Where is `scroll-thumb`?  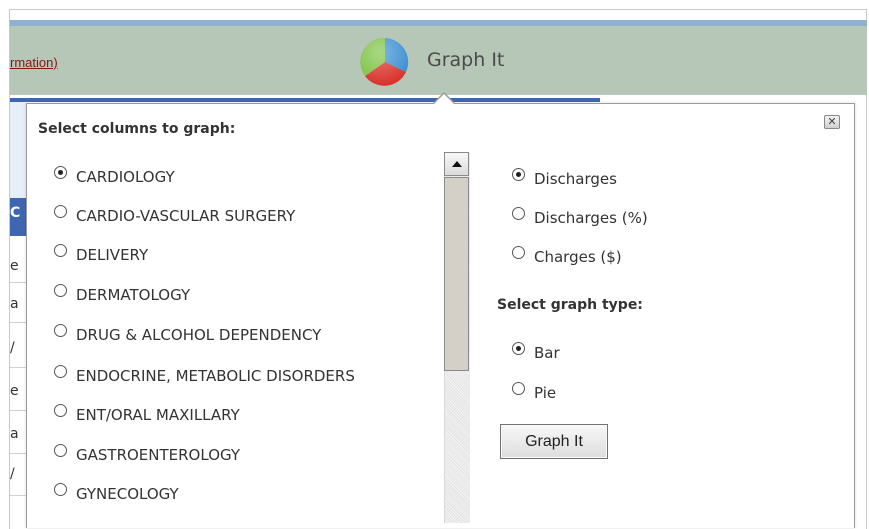
scroll-thumb is located at coordinates (456, 274).